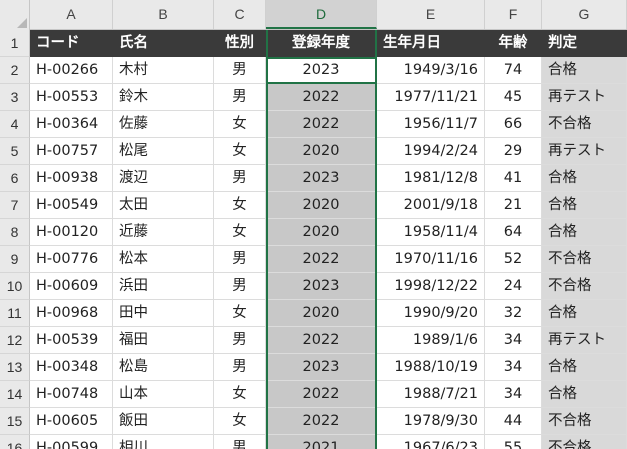 Image resolution: width=627 pixels, height=449 pixels. What do you see at coordinates (71, 313) in the screenshot?
I see `cell-code: H-00968` at bounding box center [71, 313].